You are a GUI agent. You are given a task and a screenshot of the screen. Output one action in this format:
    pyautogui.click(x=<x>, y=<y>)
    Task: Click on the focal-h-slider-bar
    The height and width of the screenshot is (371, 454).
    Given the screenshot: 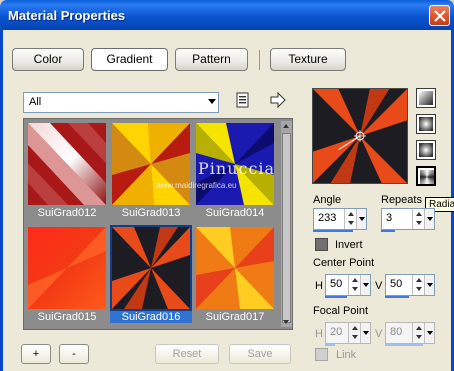 What is the action you would take?
    pyautogui.click(x=330, y=345)
    